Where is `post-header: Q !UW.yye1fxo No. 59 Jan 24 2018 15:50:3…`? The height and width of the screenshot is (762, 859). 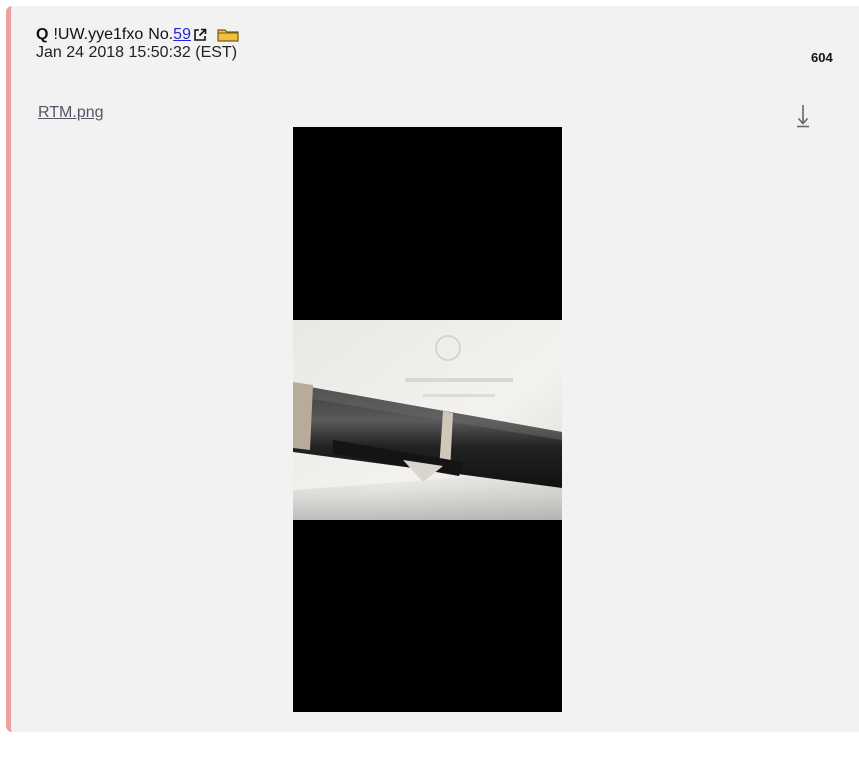
post-header: Q !UW.yye1fxo No. 59 Jan 24 2018 15:50:3… is located at coordinates (137, 44).